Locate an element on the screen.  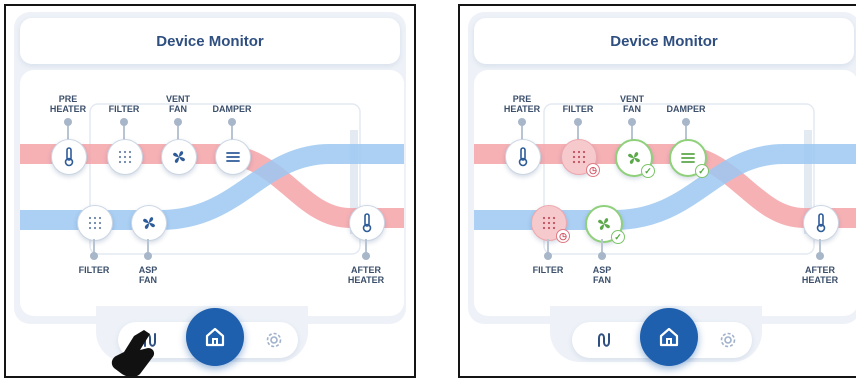
asp-fan-component: ✓ is located at coordinates (605, 224).